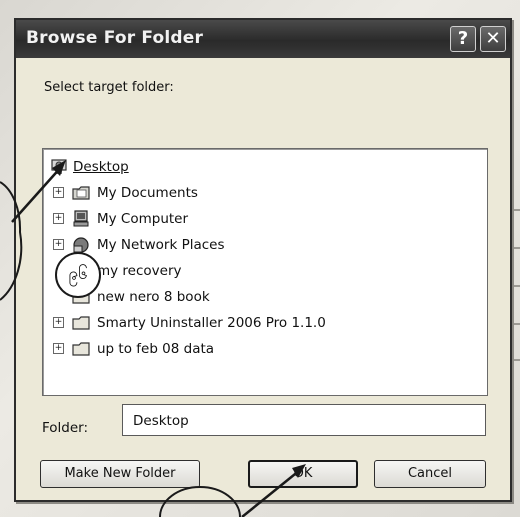 This screenshot has height=517, width=520. What do you see at coordinates (143, 219) in the screenshot?
I see `tree-item-label: My Computer` at bounding box center [143, 219].